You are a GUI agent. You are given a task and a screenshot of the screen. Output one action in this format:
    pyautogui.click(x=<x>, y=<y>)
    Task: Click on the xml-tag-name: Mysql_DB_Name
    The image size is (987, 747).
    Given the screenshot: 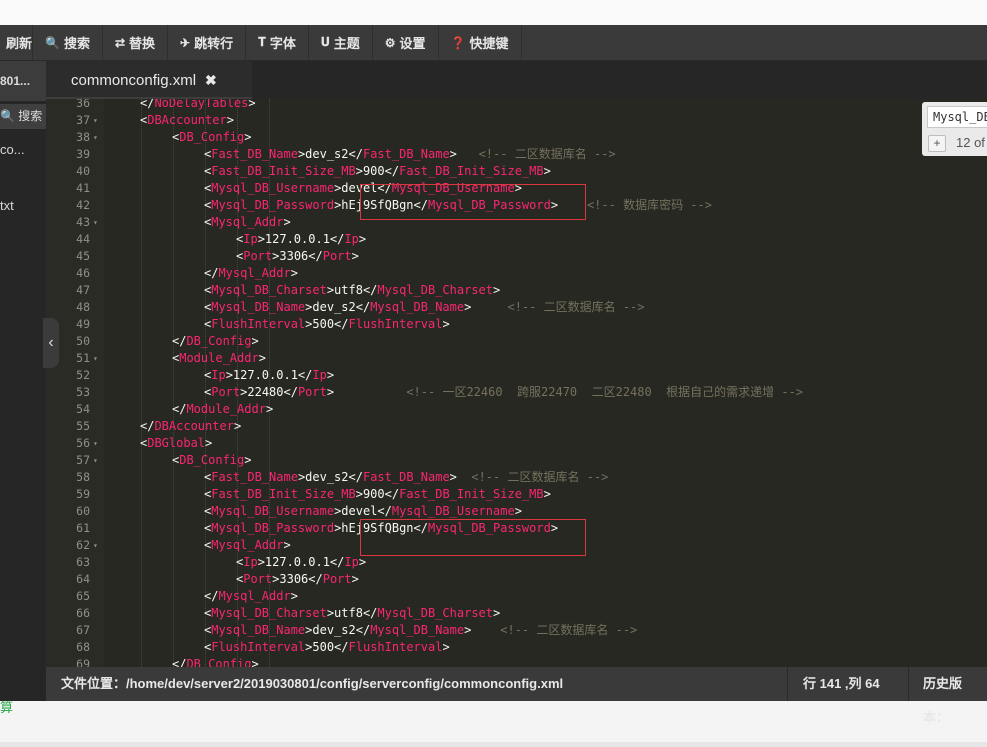 What is the action you would take?
    pyautogui.click(x=417, y=630)
    